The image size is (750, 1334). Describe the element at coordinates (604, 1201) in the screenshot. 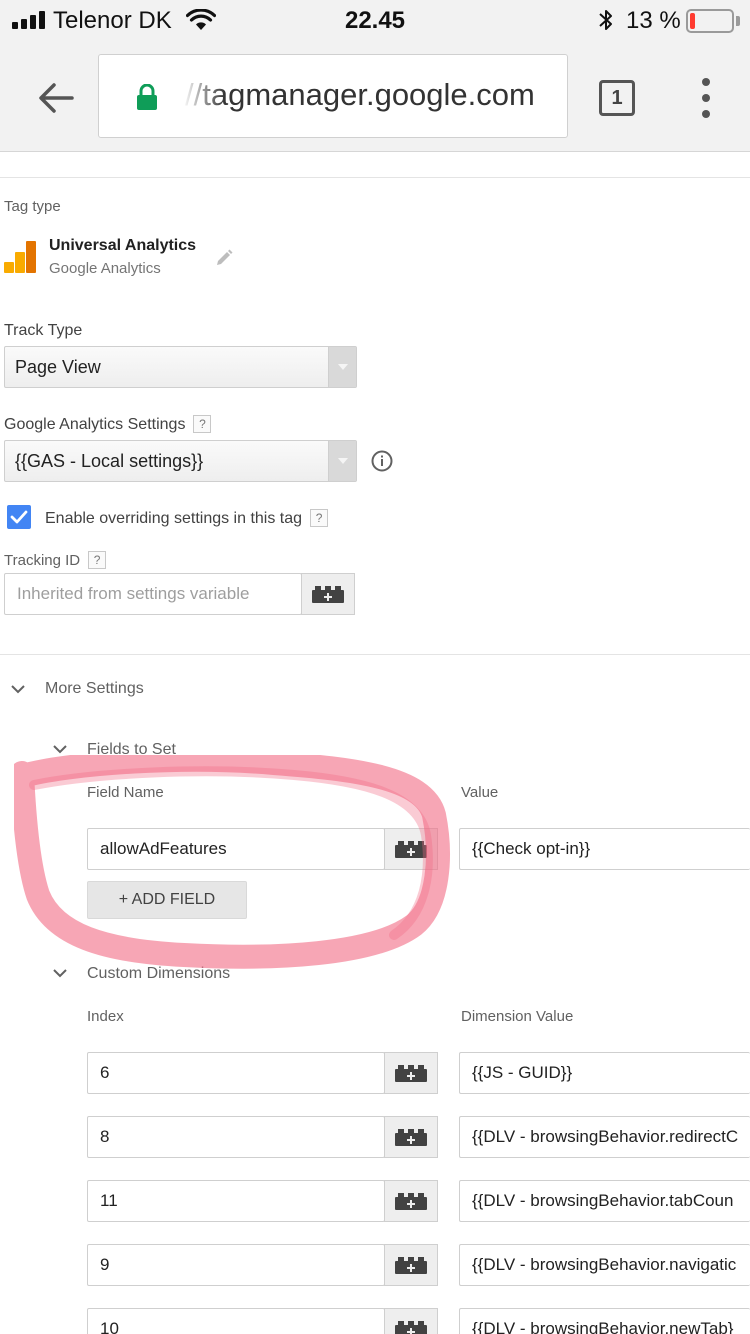

I see `dimension-value-input: {{DLV - browsingBehavior.tabCoun` at that location.